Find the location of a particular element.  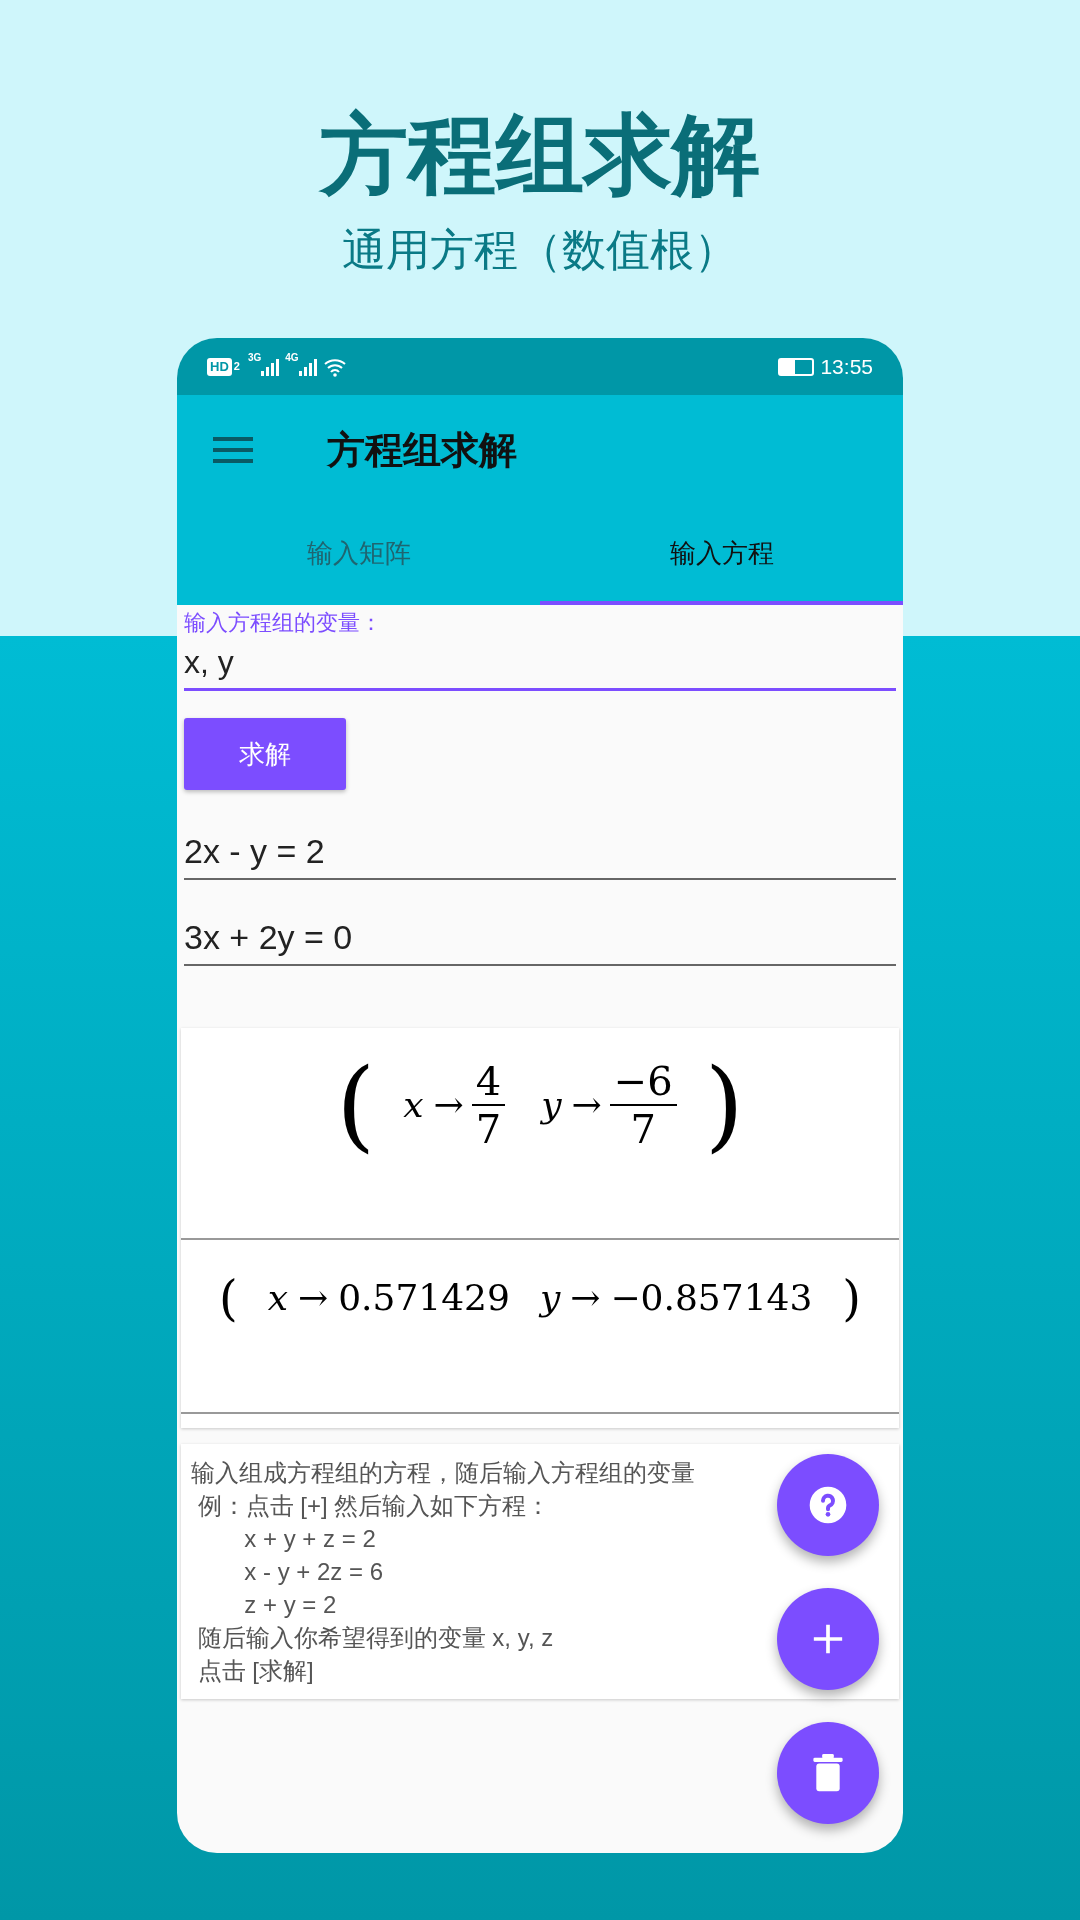

trash-icon is located at coordinates (828, 1773).